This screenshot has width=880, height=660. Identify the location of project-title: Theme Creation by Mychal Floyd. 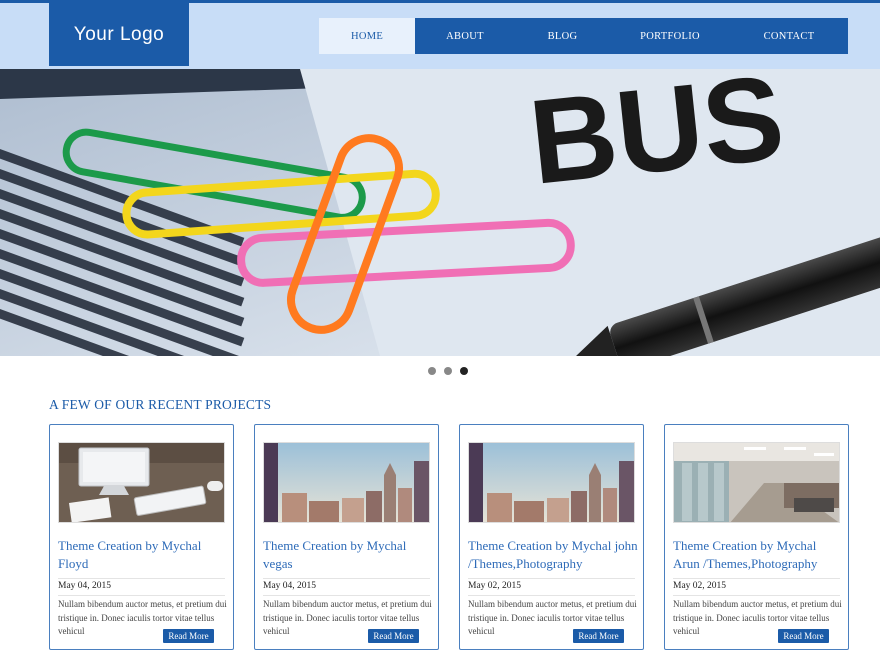
(143, 555).